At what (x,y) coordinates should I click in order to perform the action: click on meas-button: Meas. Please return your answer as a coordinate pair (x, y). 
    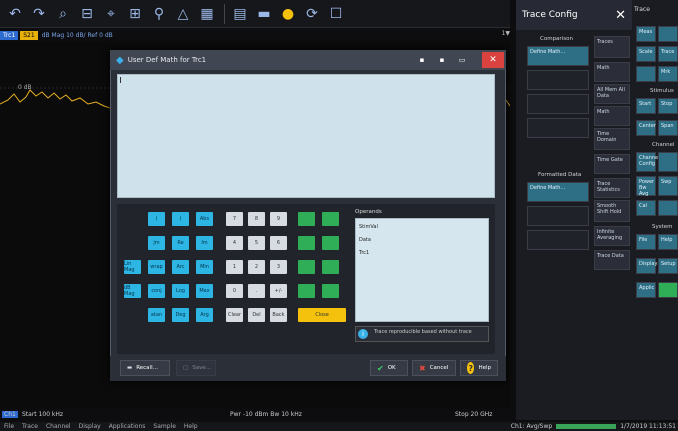
    Looking at the image, I should click on (646, 34).